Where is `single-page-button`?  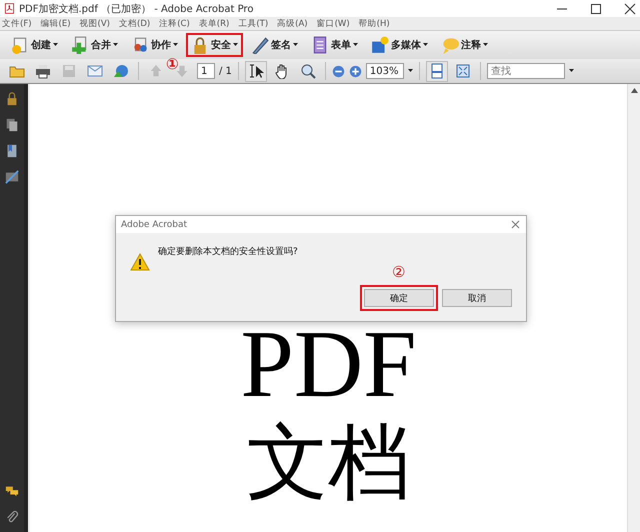
single-page-button is located at coordinates (437, 71).